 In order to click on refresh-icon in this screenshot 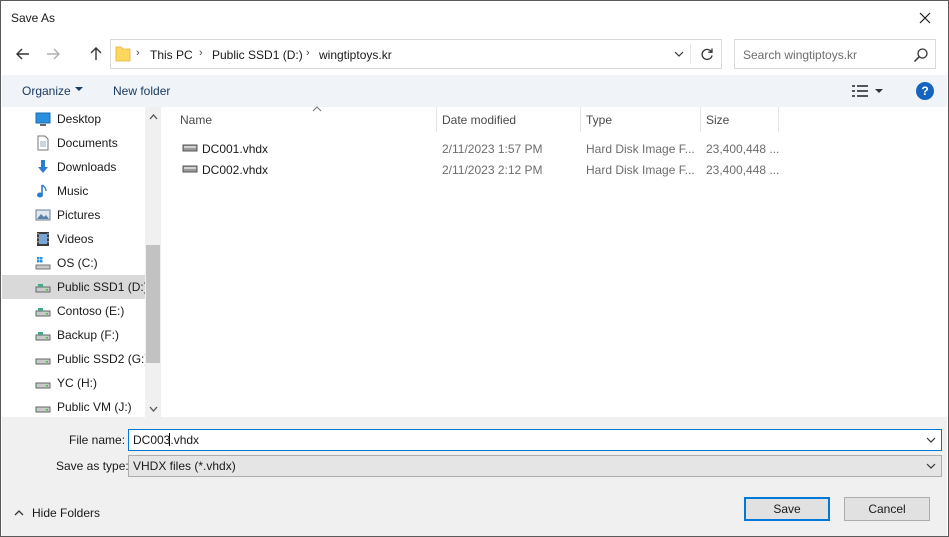, I will do `click(707, 54)`.